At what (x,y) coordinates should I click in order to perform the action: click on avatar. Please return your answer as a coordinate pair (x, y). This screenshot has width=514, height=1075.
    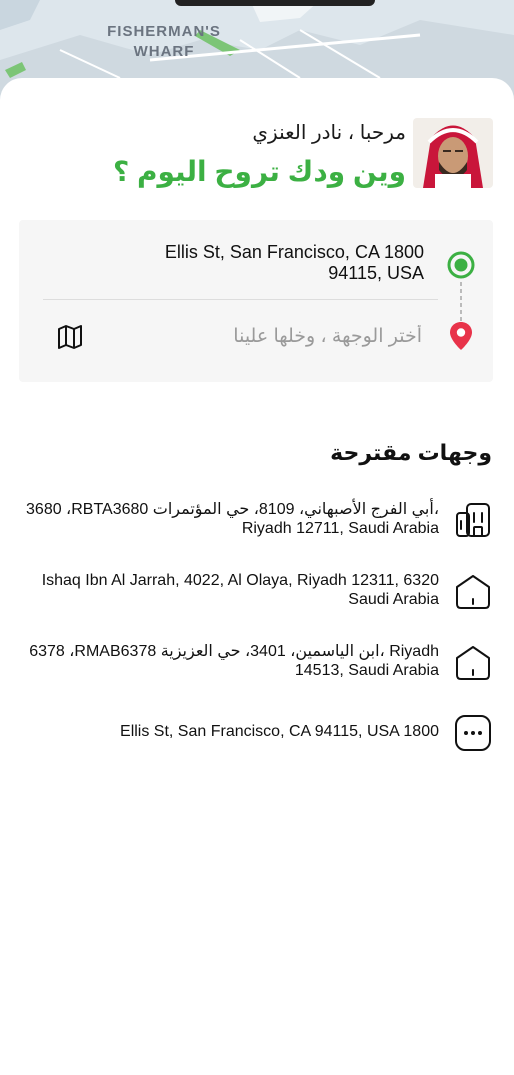
    Looking at the image, I should click on (453, 153).